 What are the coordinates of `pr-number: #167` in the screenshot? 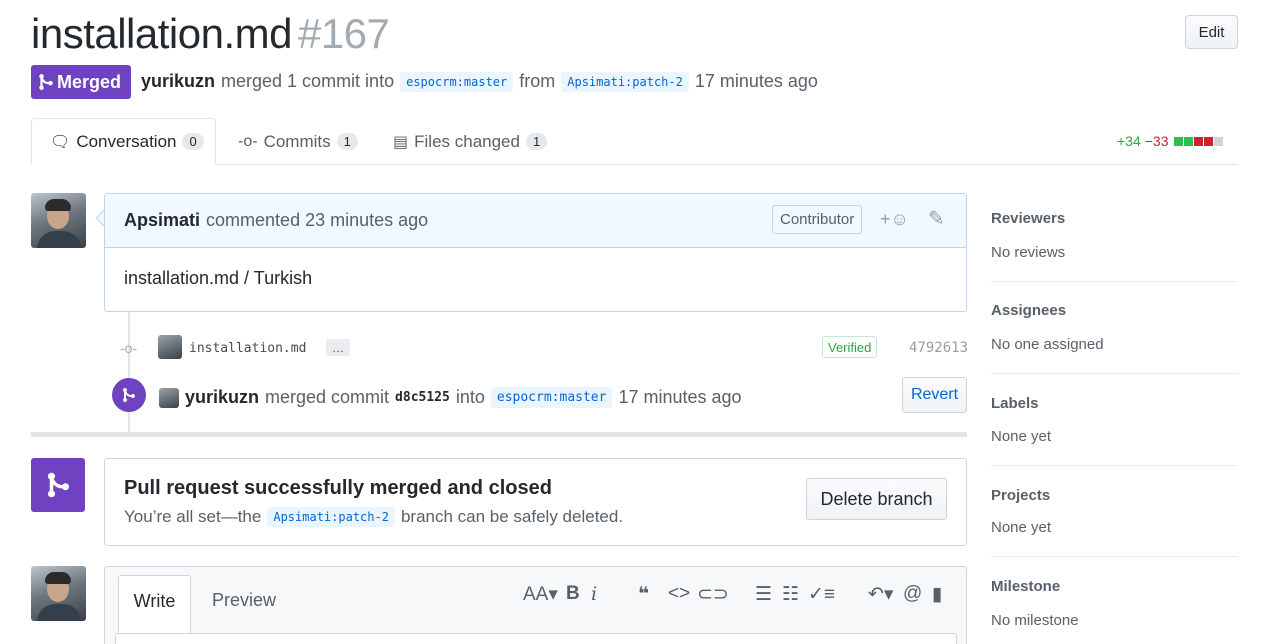 It's located at (343, 33).